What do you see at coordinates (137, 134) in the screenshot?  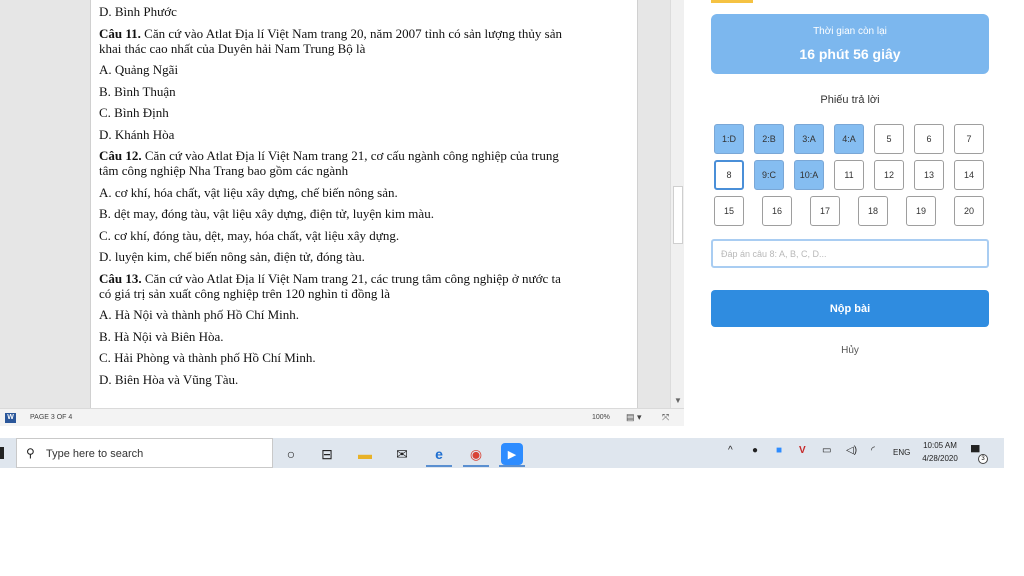 I see `paragraph-text: D. Khánh Hòa` at bounding box center [137, 134].